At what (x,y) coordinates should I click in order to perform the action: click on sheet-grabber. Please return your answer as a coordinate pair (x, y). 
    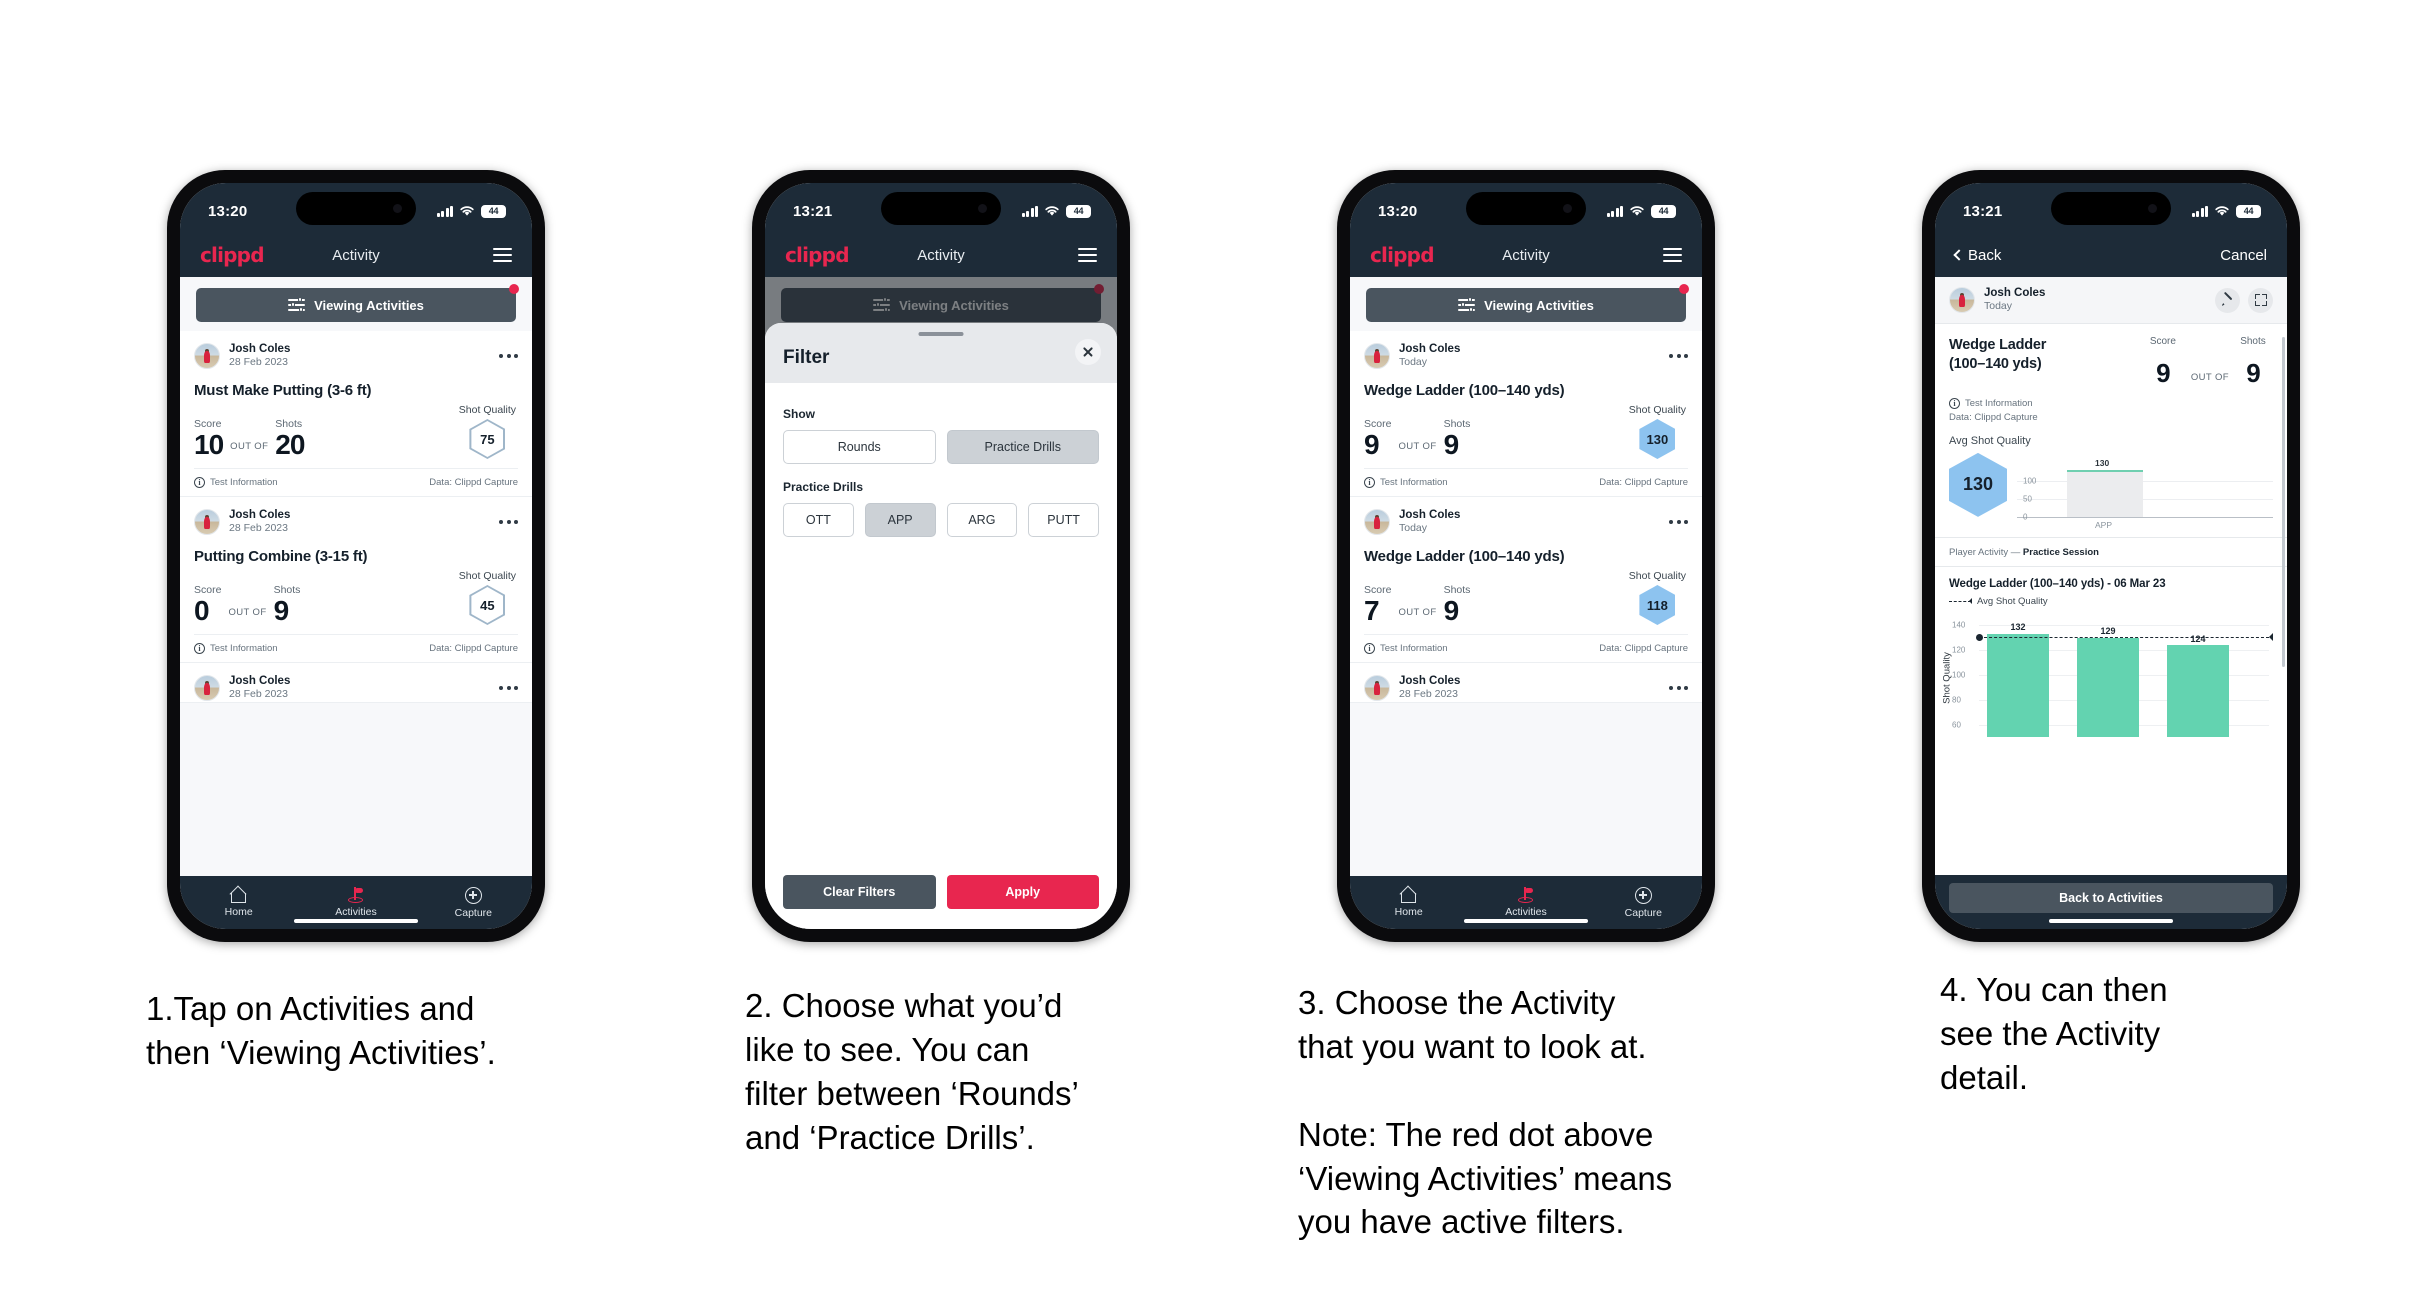
    Looking at the image, I should click on (941, 334).